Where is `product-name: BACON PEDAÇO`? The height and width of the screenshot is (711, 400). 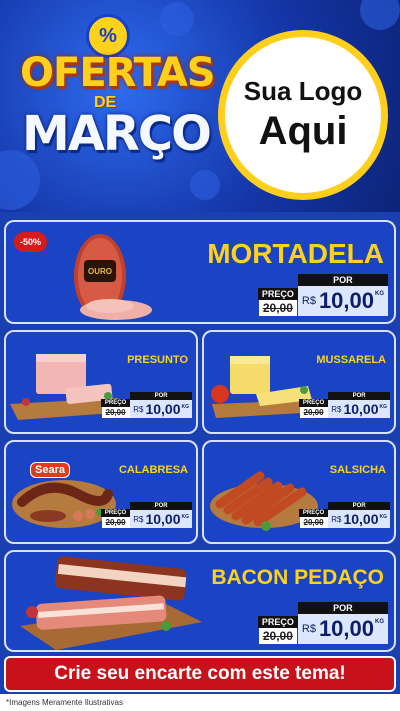 product-name: BACON PEDAÇO is located at coordinates (297, 577).